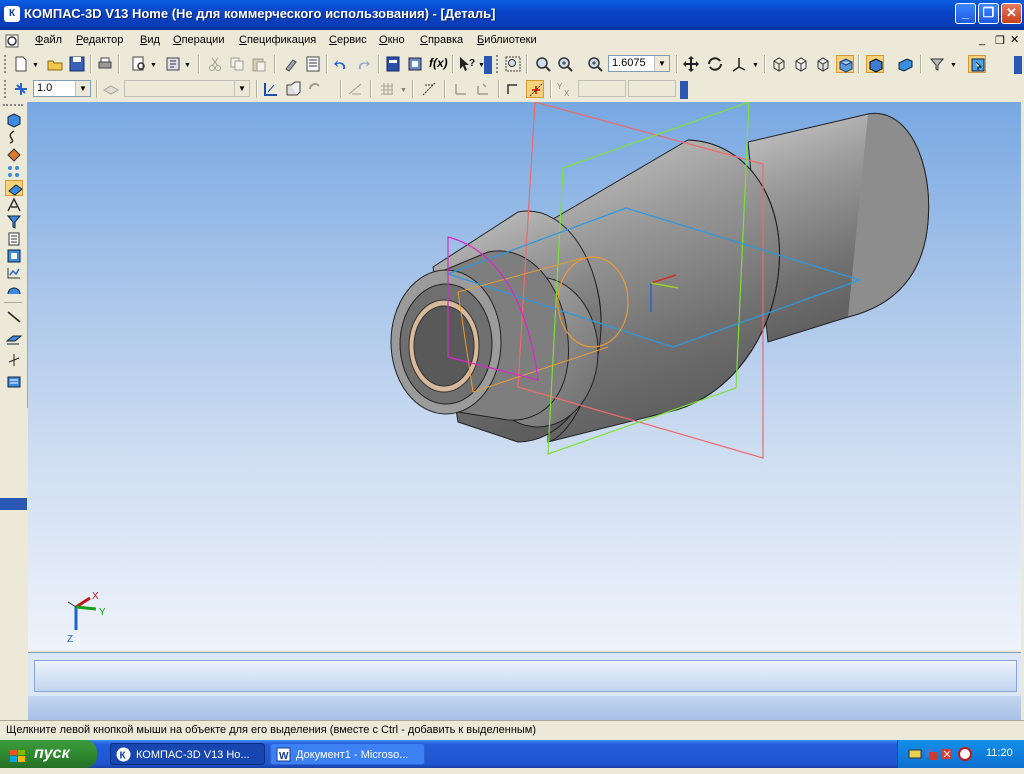 The width and height of the screenshot is (1024, 774). Describe the element at coordinates (931, 754) in the screenshot. I see `keyboard-tray-icon` at that location.